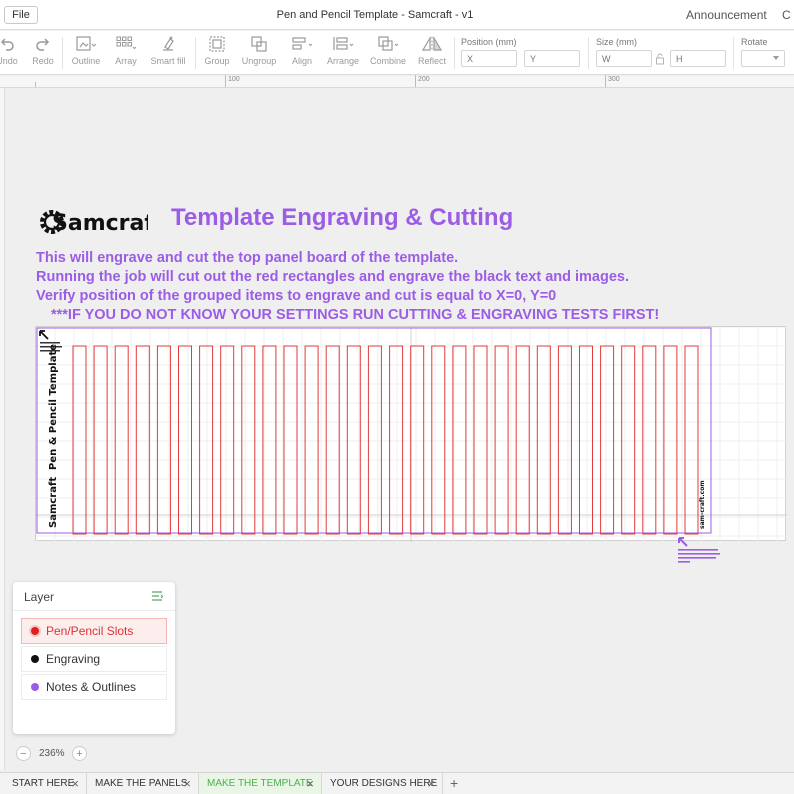  What do you see at coordinates (11, 53) in the screenshot?
I see `undo-button: Undo` at bounding box center [11, 53].